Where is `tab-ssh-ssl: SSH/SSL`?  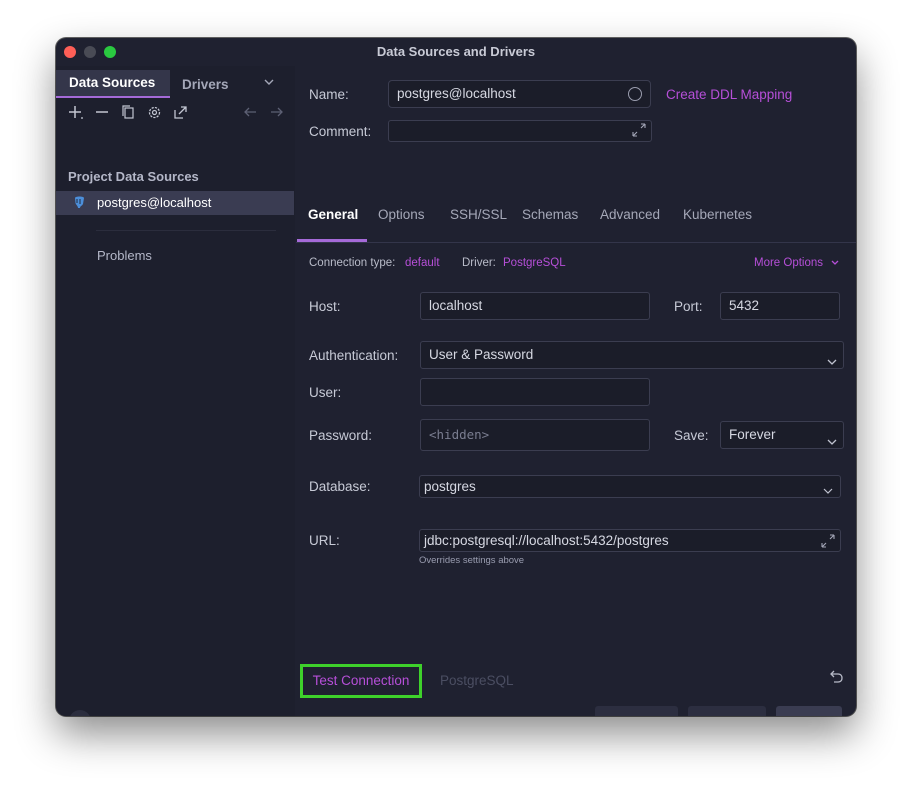 tab-ssh-ssl: SSH/SSL is located at coordinates (478, 214).